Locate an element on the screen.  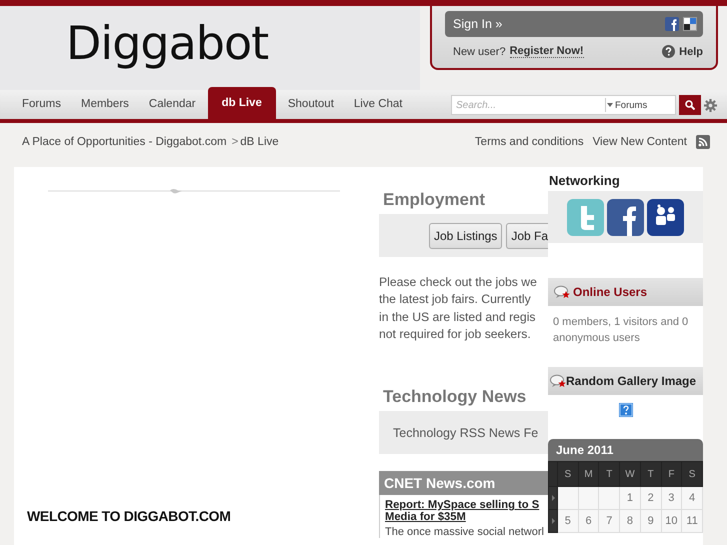
calendar-day: 4 is located at coordinates (692, 498).